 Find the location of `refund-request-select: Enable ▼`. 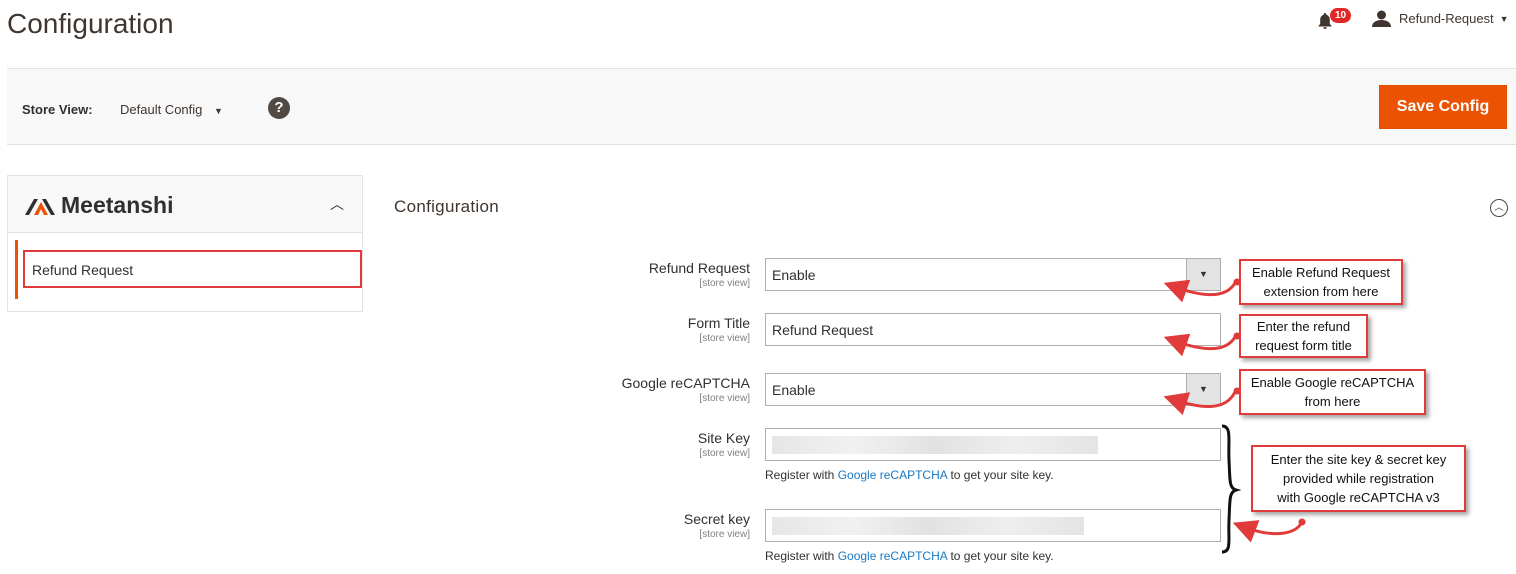

refund-request-select: Enable ▼ is located at coordinates (993, 274).